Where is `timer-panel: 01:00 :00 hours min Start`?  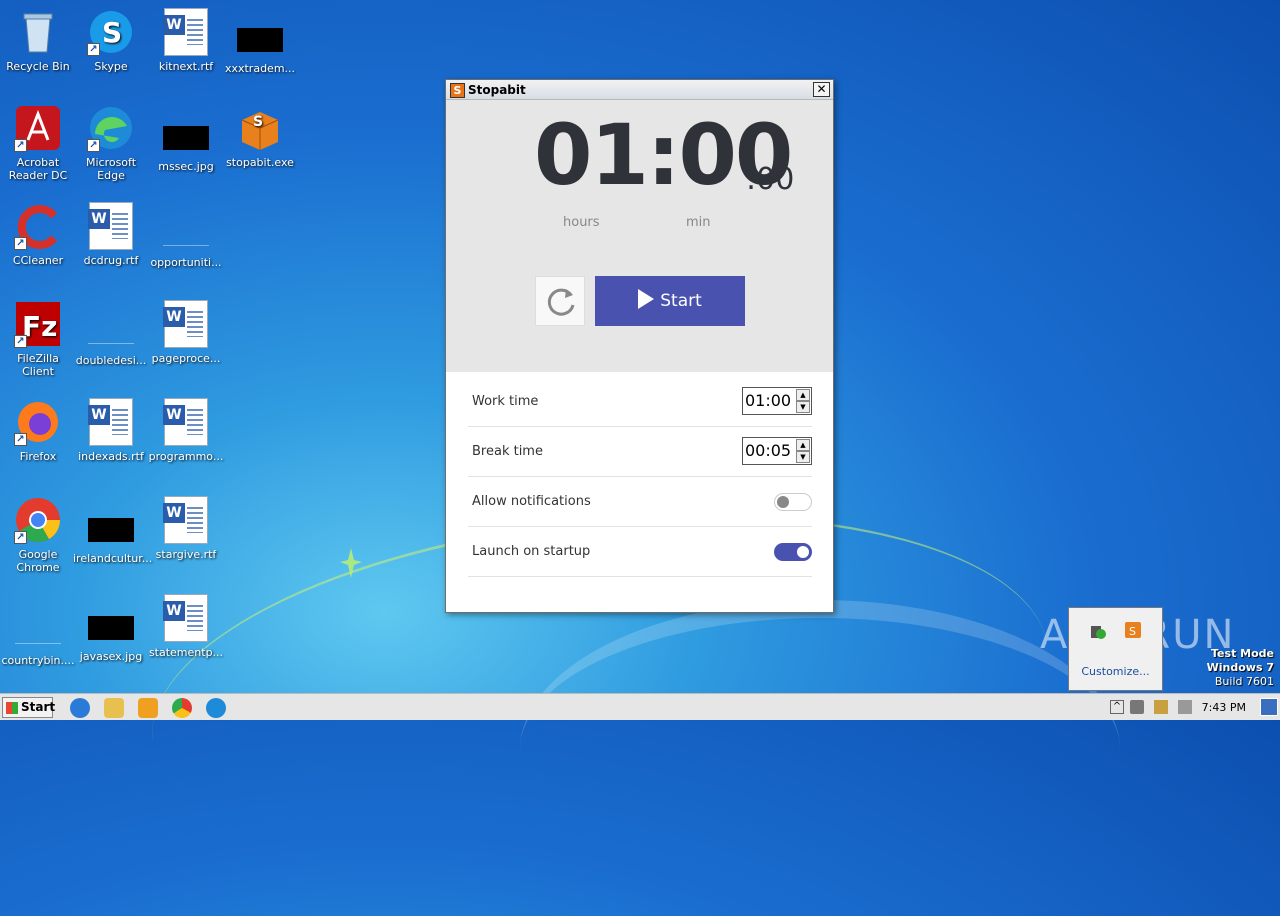
timer-panel: 01:00 :00 hours min Start is located at coordinates (639, 236).